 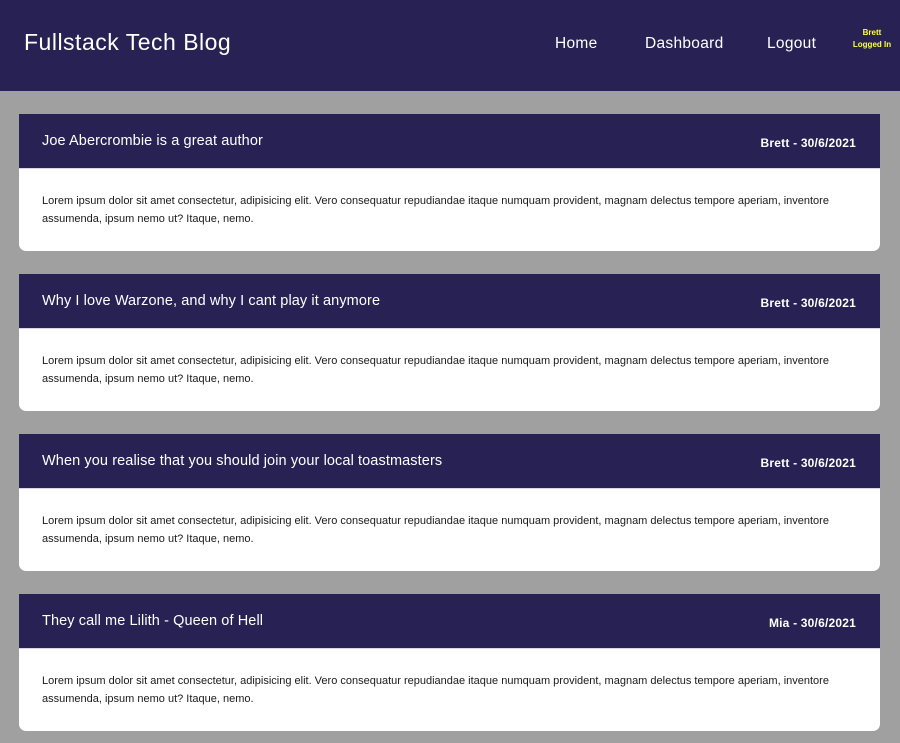 I want to click on post-title: They call me Lilith - Queen of Hell, so click(x=152, y=621).